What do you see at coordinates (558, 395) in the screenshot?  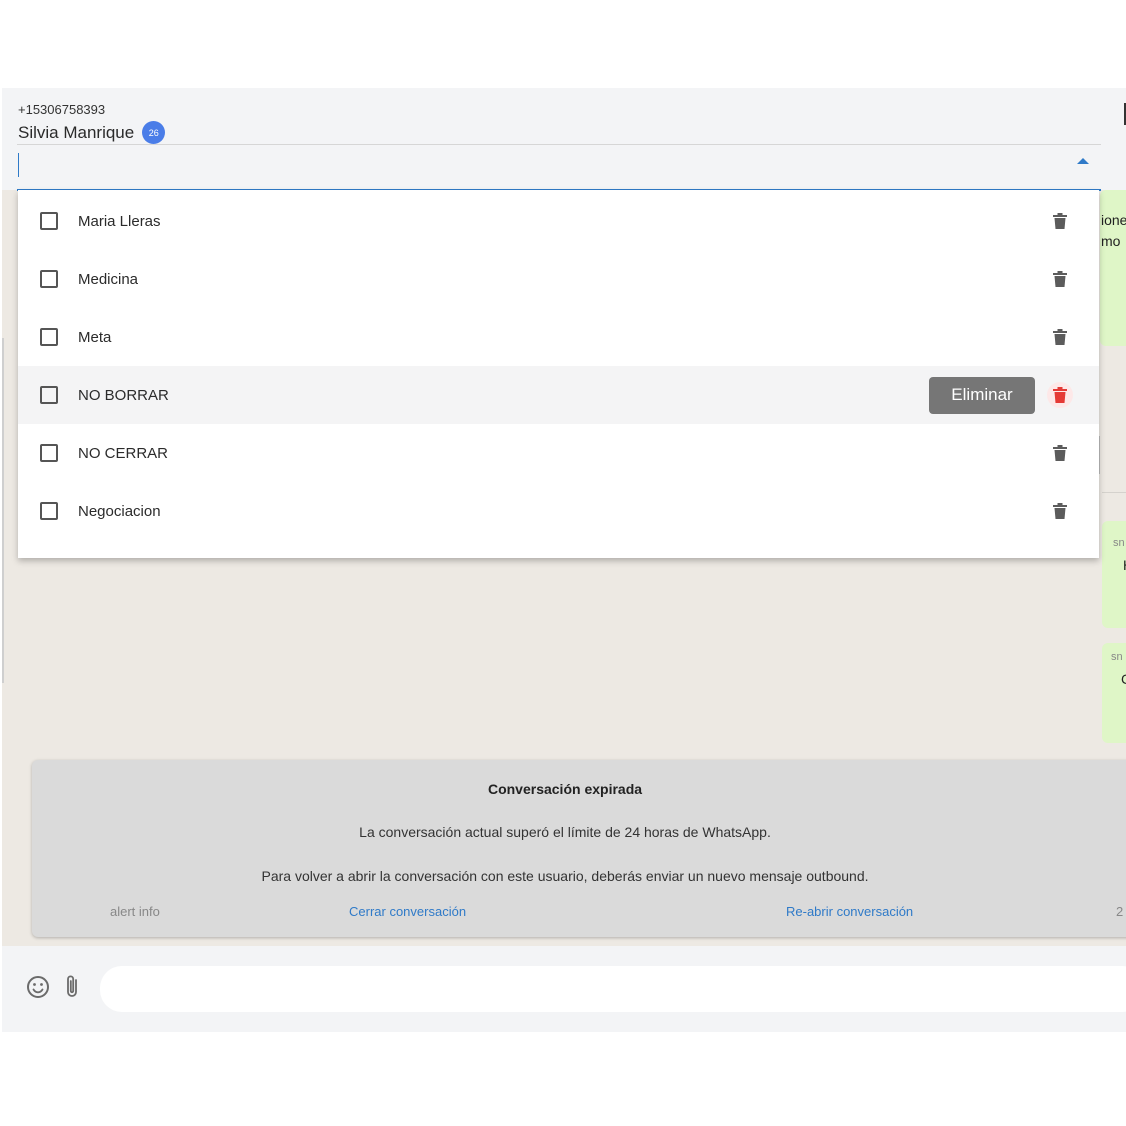 I see `tag-option: NO BORRAR Eliminar` at bounding box center [558, 395].